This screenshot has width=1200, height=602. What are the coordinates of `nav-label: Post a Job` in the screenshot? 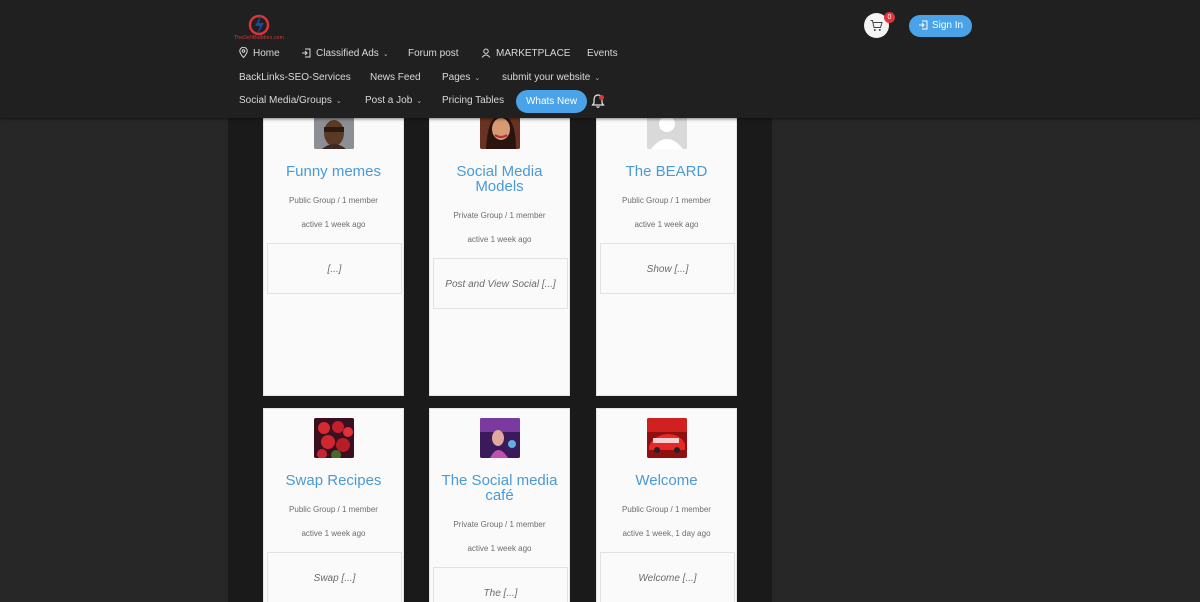 It's located at (389, 100).